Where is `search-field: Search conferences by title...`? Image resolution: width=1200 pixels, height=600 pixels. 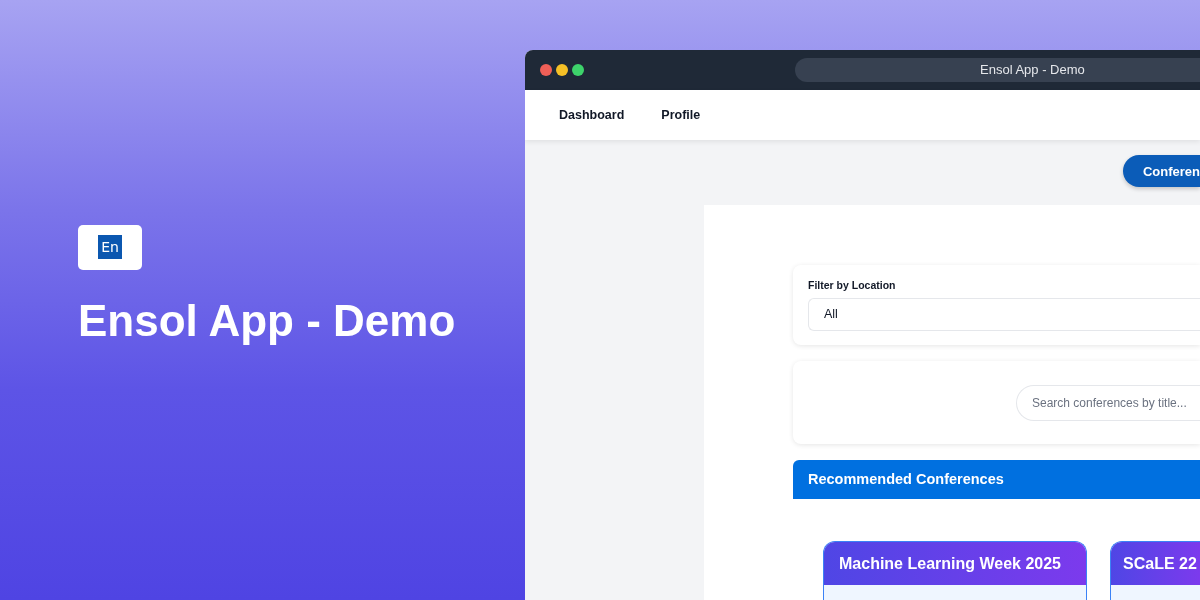 search-field: Search conferences by title... is located at coordinates (1108, 402).